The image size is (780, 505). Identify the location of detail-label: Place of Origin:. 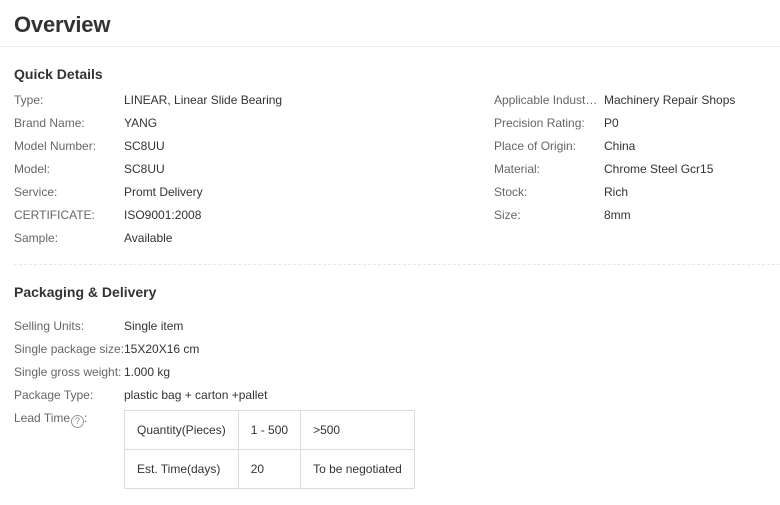
(535, 146).